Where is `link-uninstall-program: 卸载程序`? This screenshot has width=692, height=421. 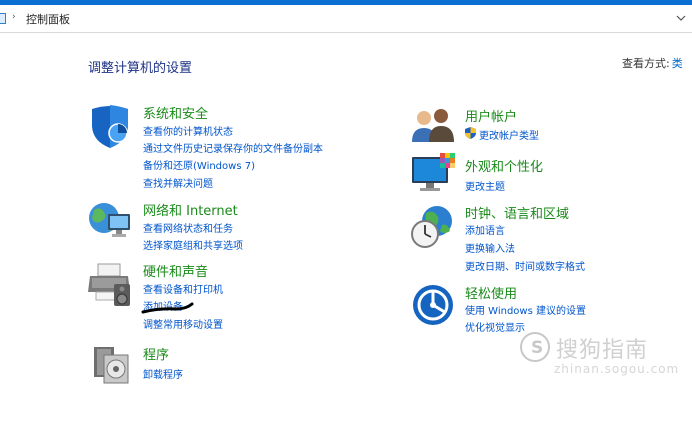
link-uninstall-program: 卸载程序 is located at coordinates (163, 373).